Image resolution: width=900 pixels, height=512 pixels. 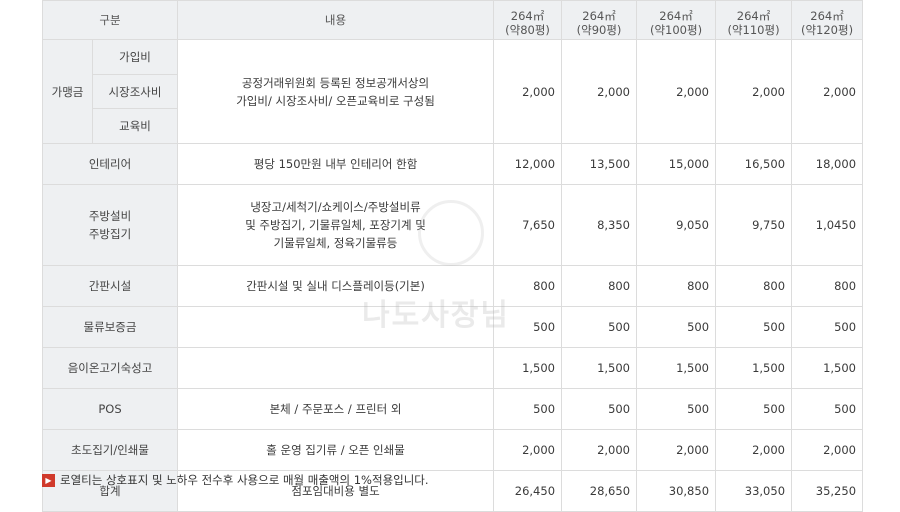 What do you see at coordinates (110, 368) in the screenshot?
I see `row-label: 음이온고기숙성고` at bounding box center [110, 368].